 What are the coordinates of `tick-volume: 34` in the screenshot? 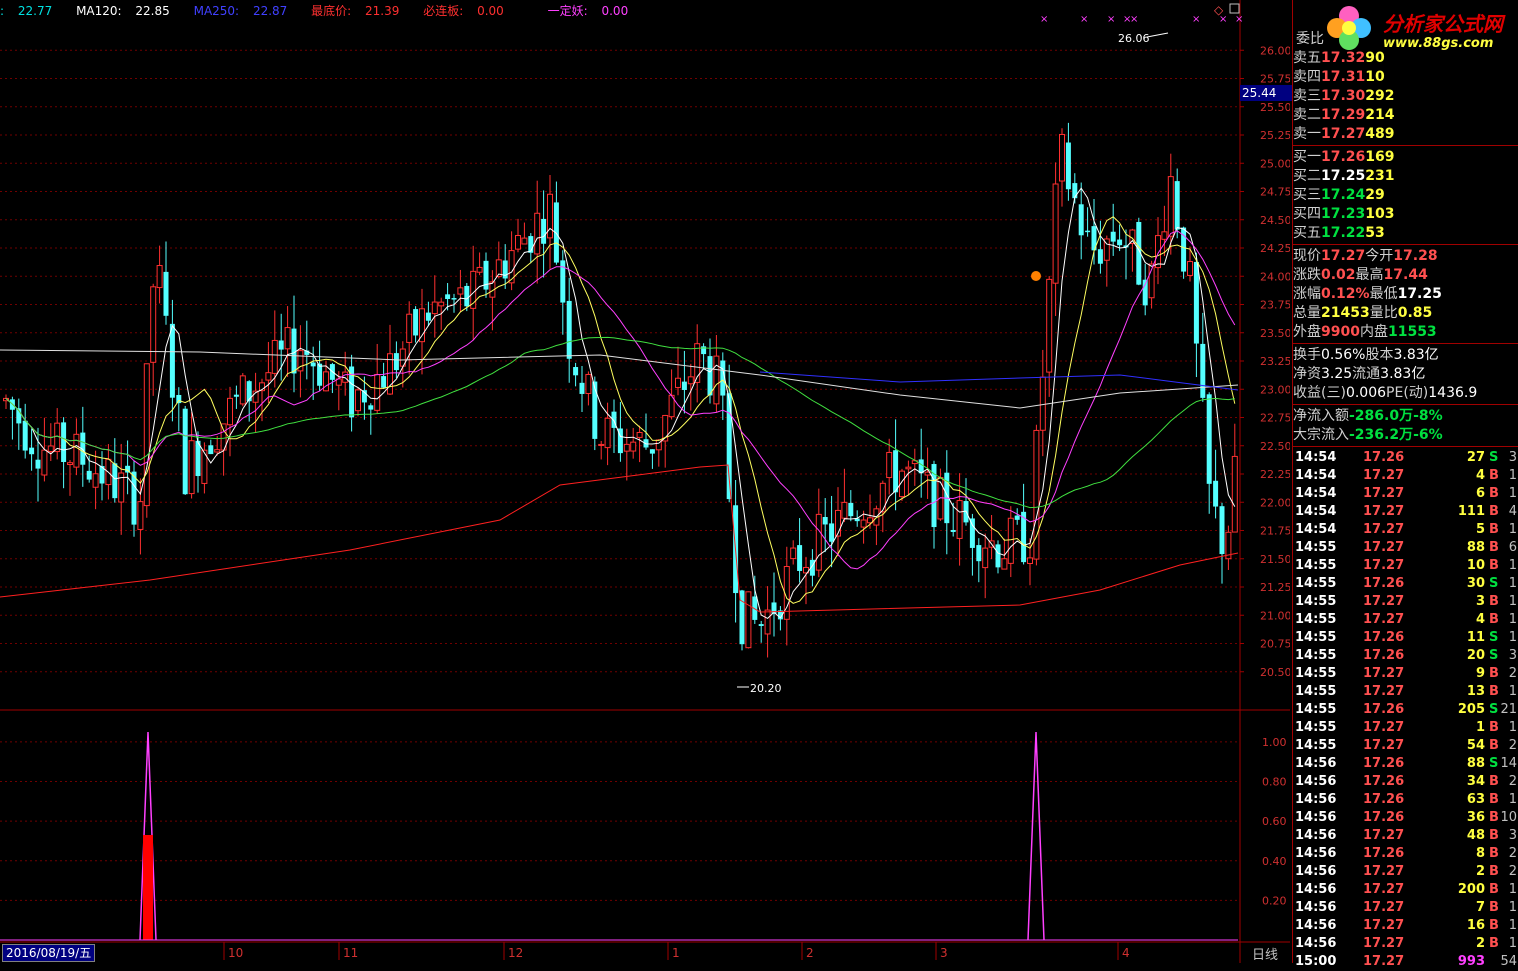 It's located at (1475, 781).